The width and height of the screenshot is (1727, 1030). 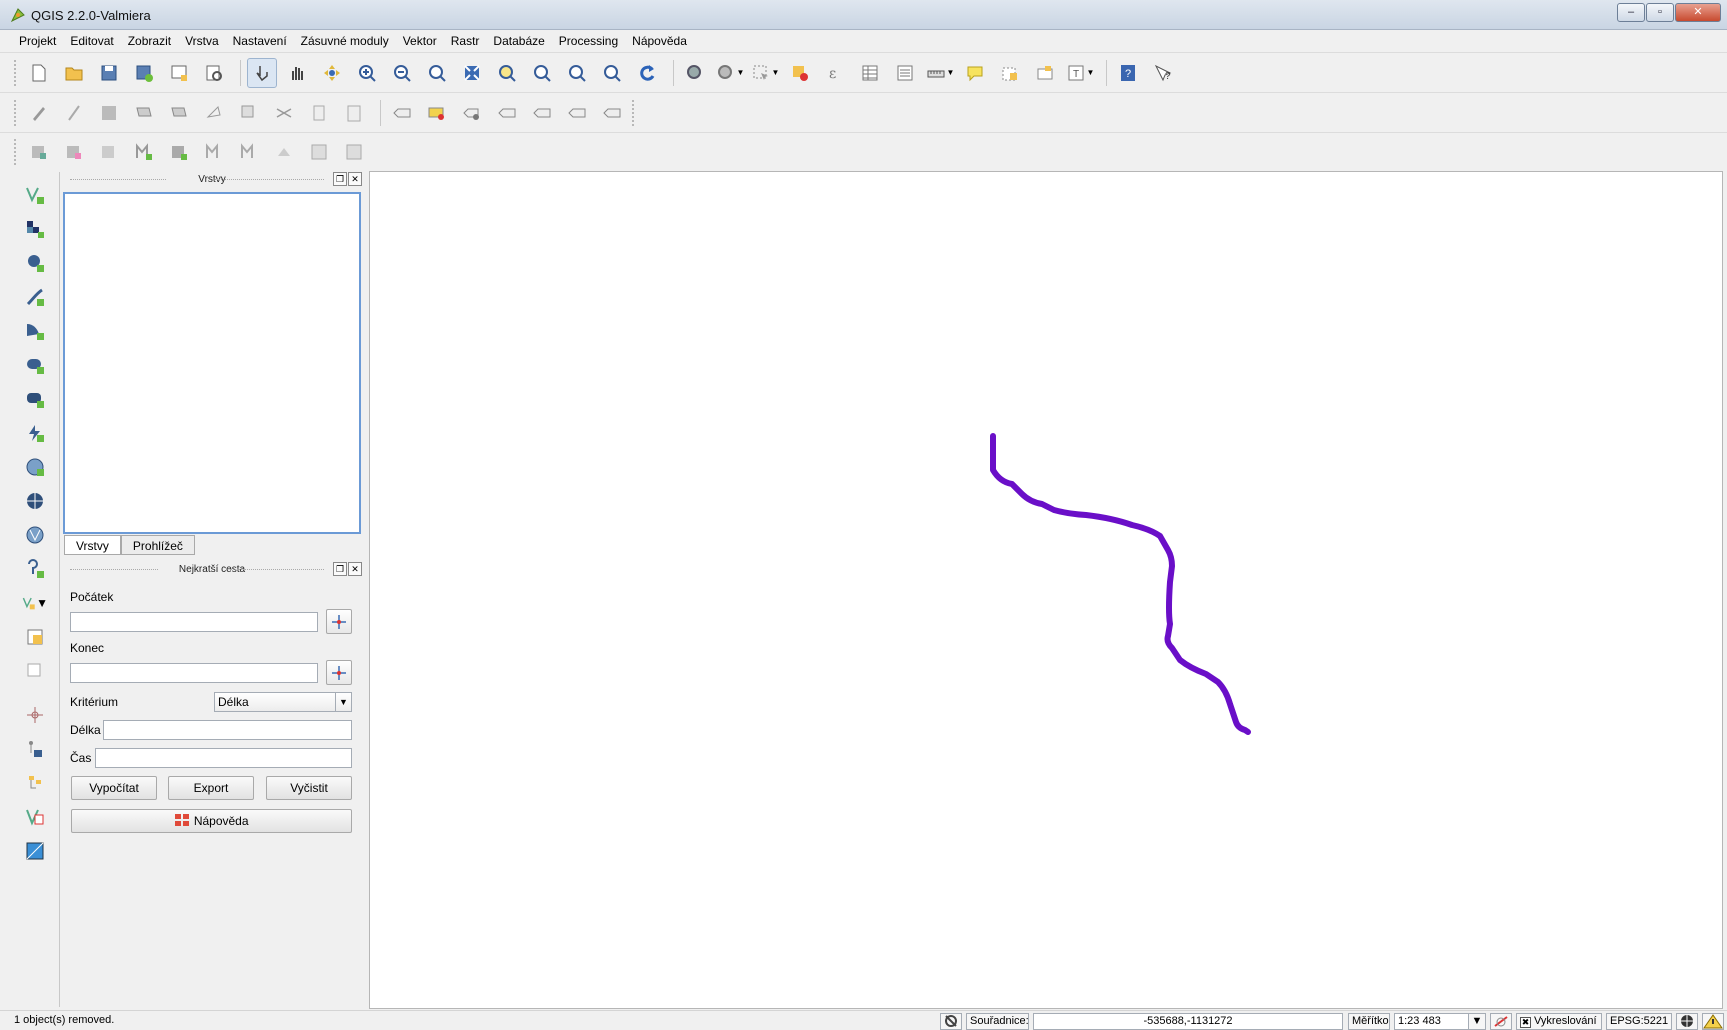 I want to click on gps-tools-icon, so click(x=35, y=749).